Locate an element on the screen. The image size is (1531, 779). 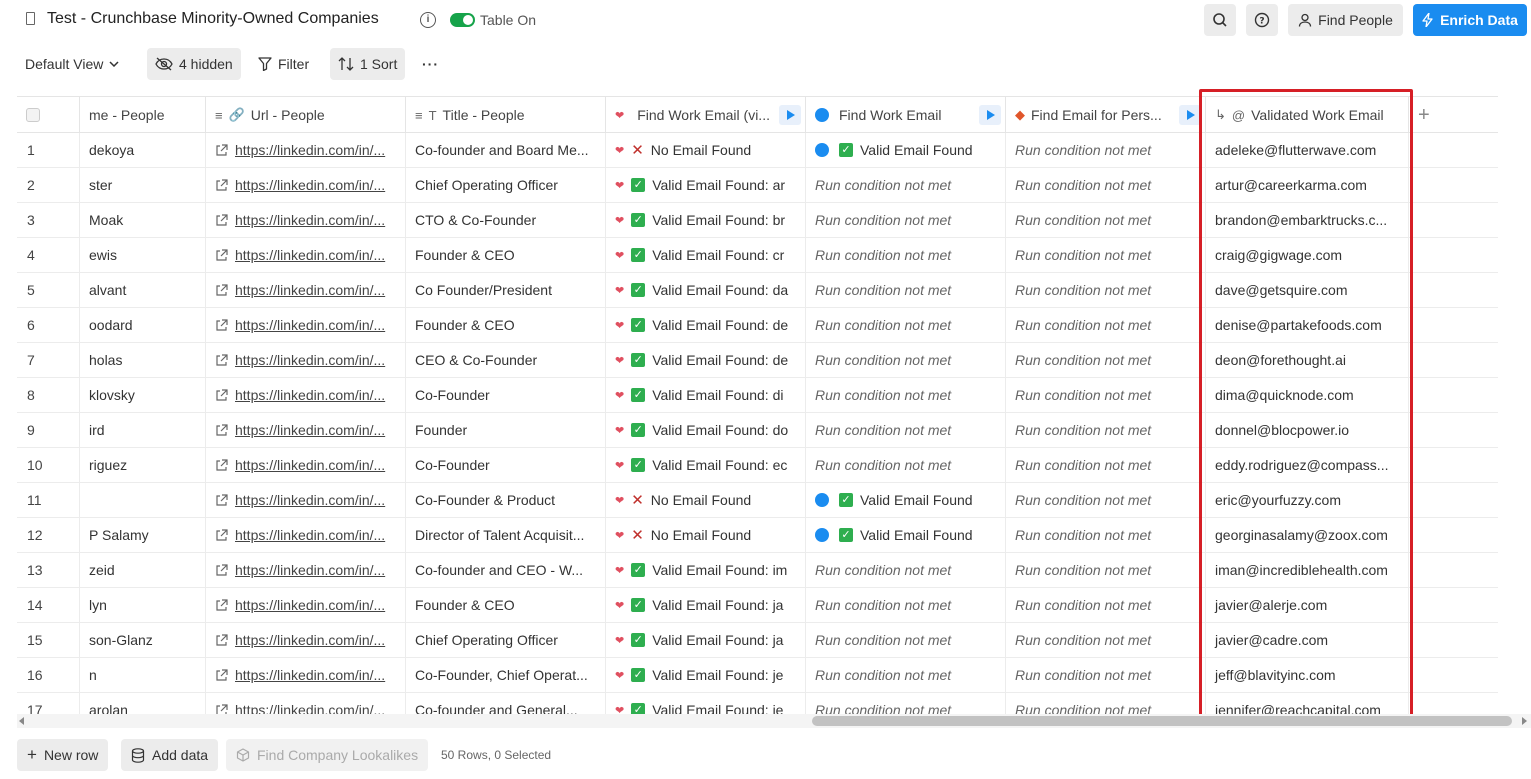
title-cell: CEO & Co-Founder is located at coordinates (506, 360).